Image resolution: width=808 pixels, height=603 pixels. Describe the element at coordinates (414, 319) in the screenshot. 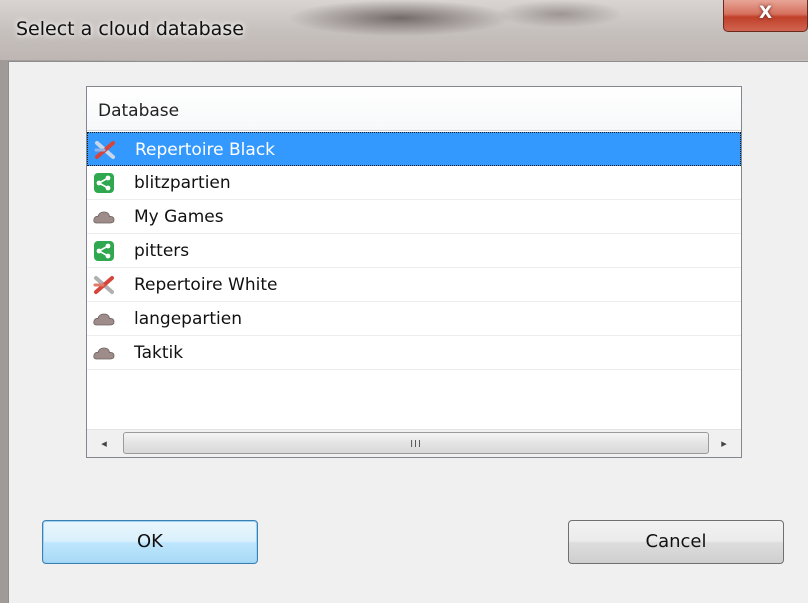

I see `list-item: langepartien` at that location.